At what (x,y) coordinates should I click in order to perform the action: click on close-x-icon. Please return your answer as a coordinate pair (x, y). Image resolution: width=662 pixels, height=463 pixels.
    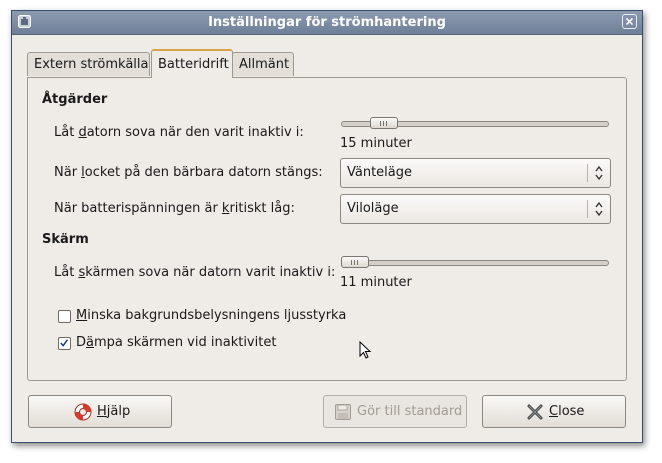
    Looking at the image, I should click on (535, 412).